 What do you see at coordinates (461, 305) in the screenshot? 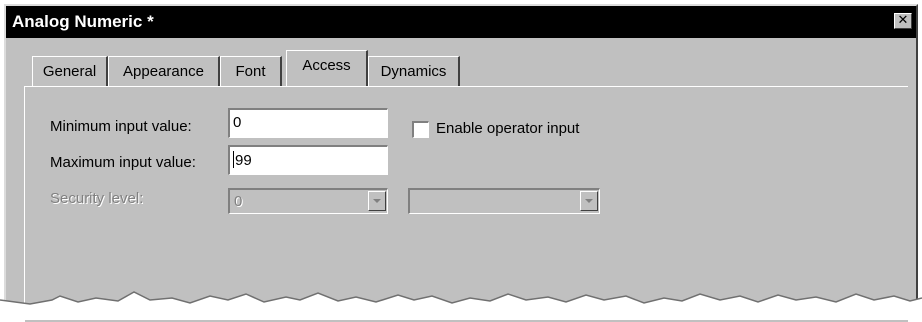
I see `torn-edge-decoration` at bounding box center [461, 305].